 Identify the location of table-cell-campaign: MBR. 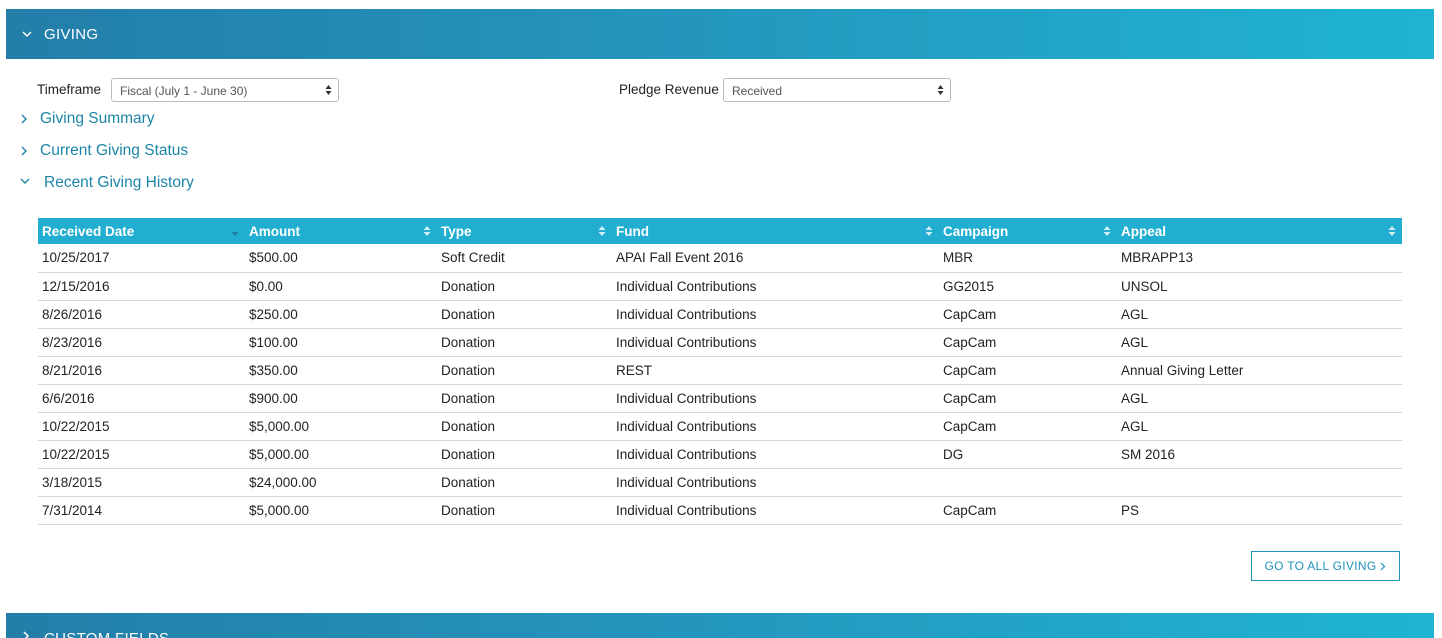
(958, 258).